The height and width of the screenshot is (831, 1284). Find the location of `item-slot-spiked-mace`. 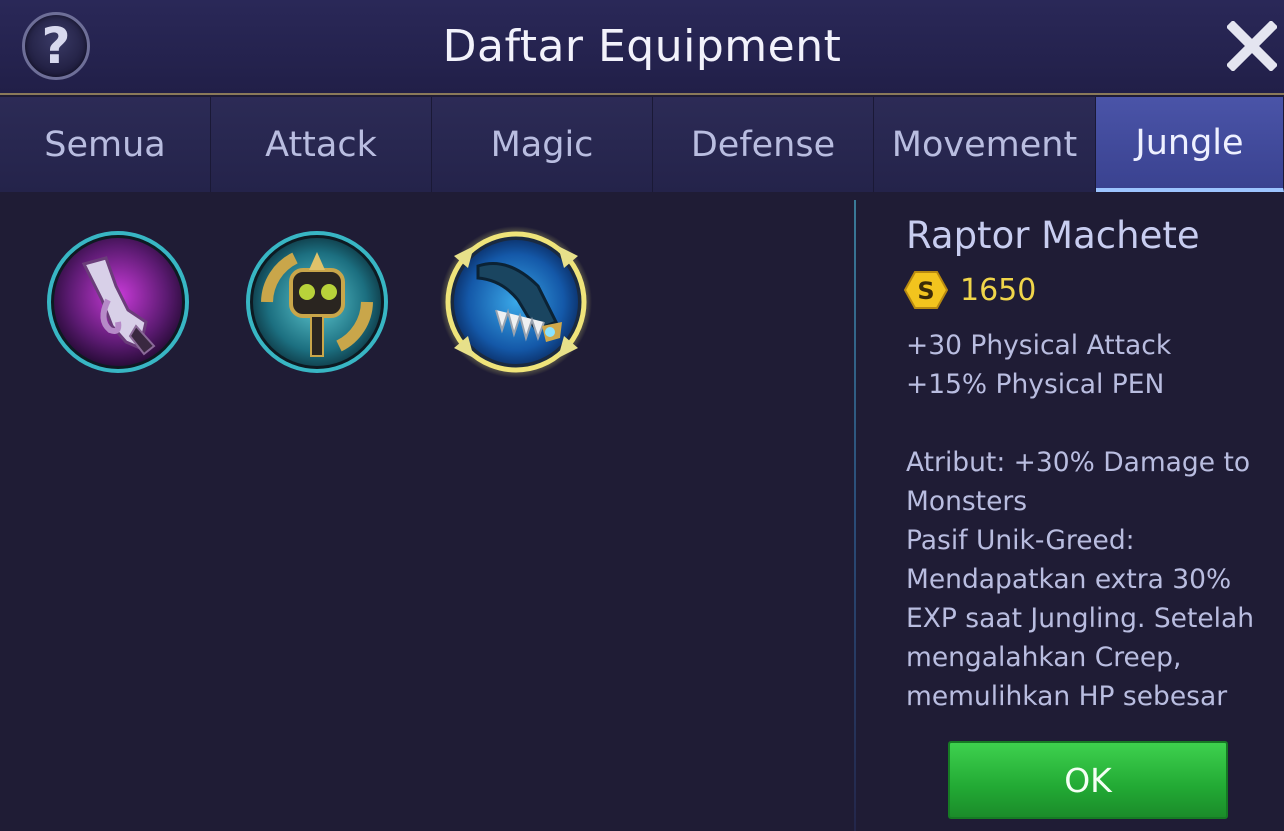

item-slot-spiked-mace is located at coordinates (317, 302).